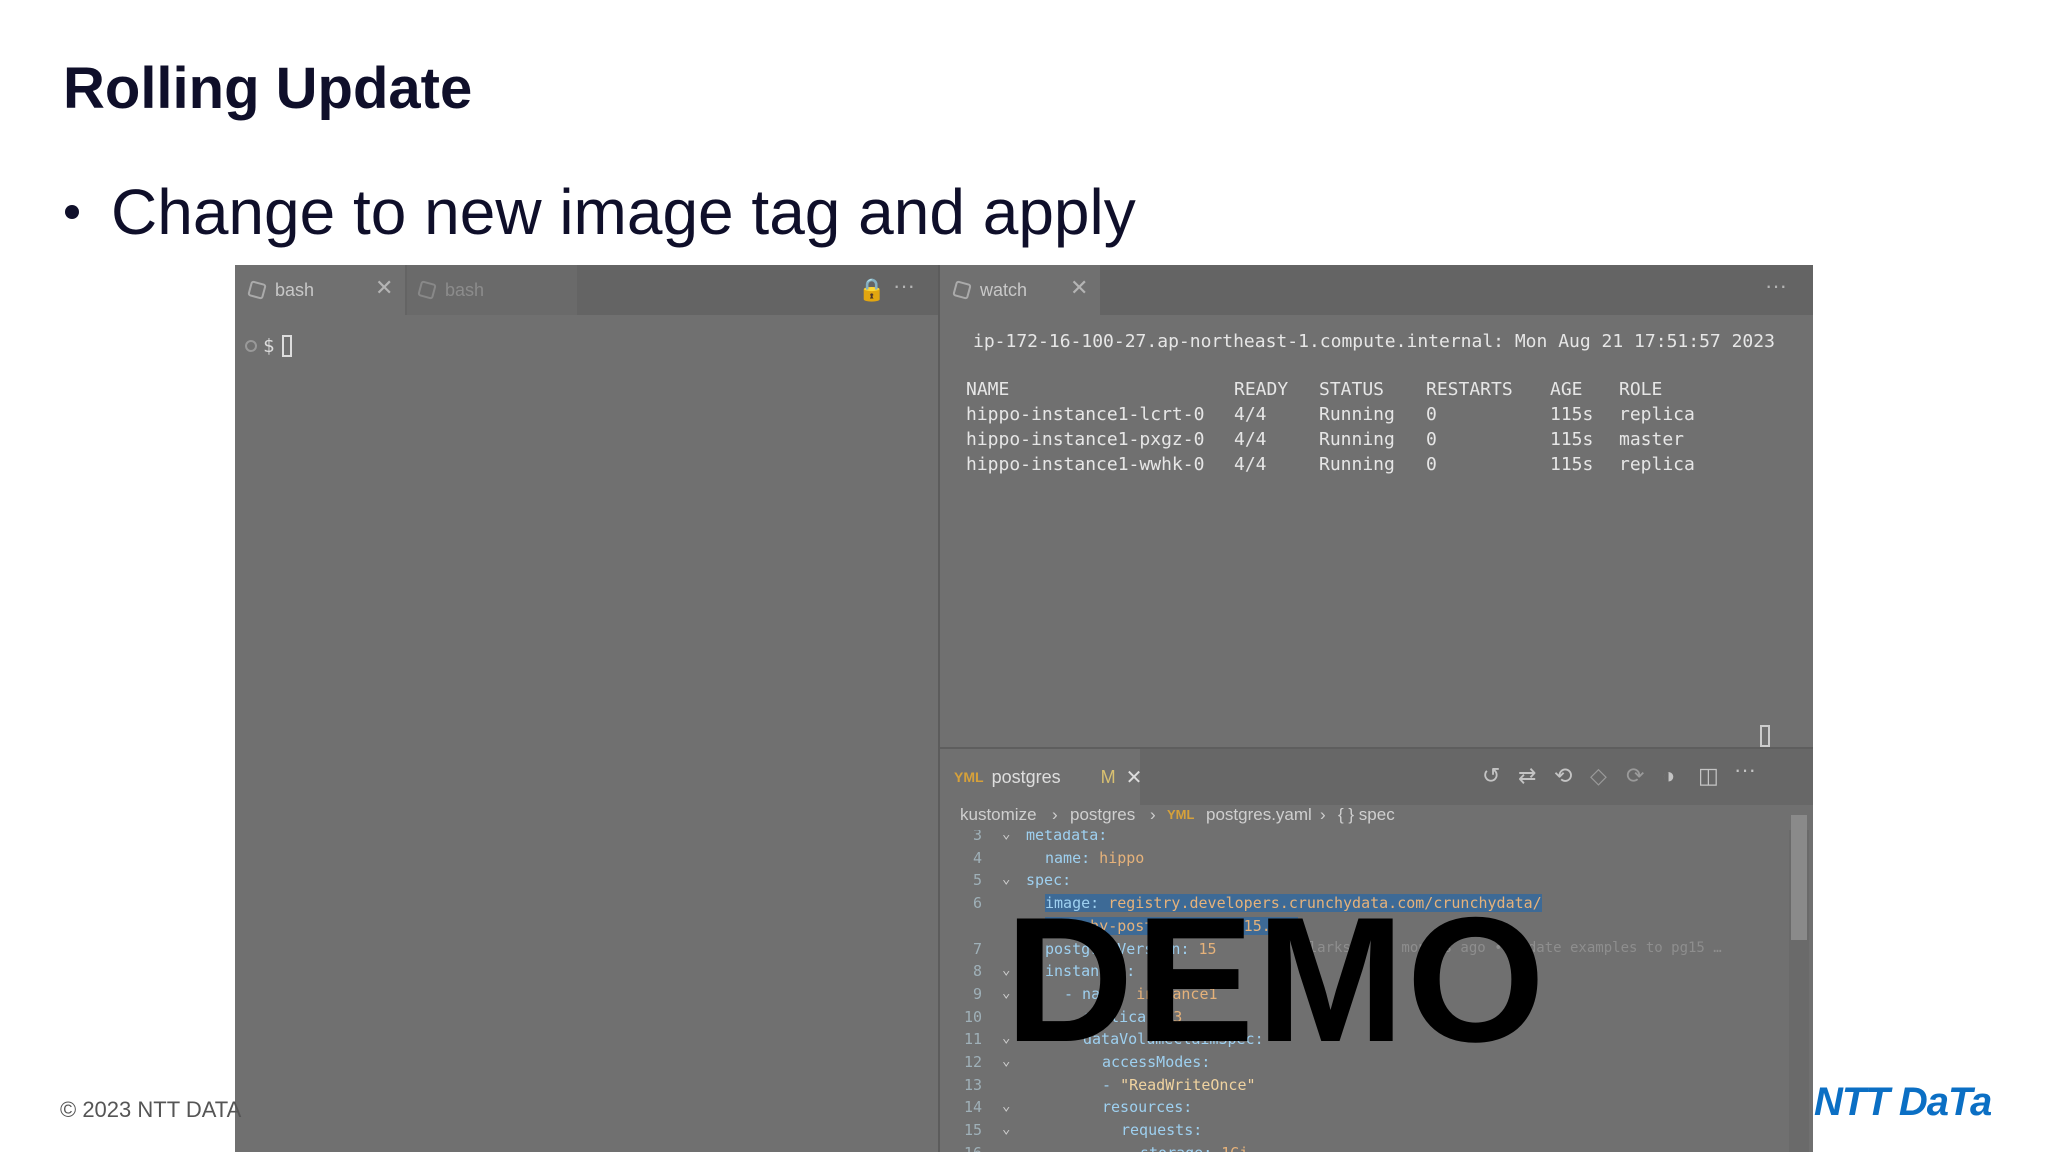 The image size is (2048, 1152). Describe the element at coordinates (1903, 1102) in the screenshot. I see `ntt-data-logo: NTT DaTa` at that location.